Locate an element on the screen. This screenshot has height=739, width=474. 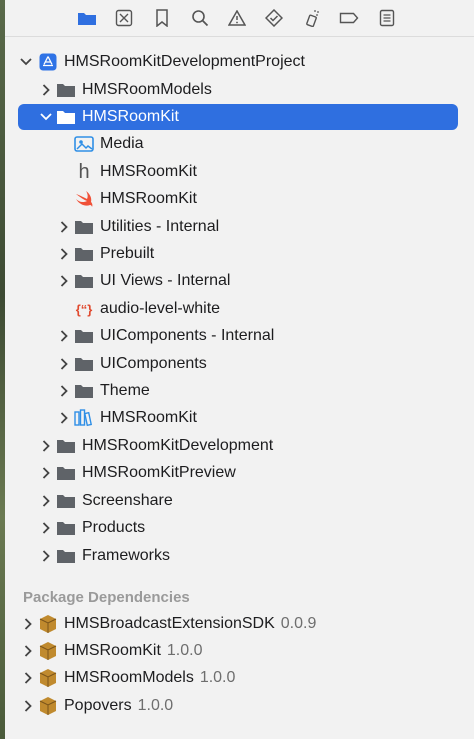
tree-row-products: Products is located at coordinates (237, 528).